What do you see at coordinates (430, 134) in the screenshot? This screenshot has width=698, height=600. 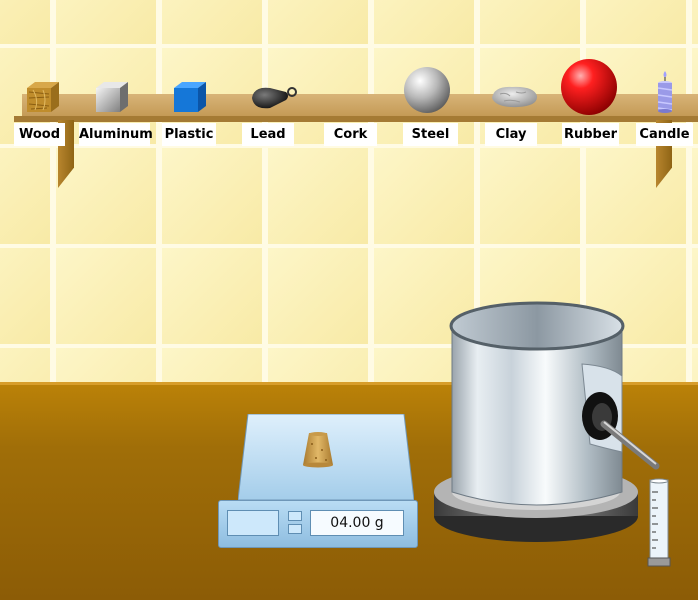 I see `shelf-label-steel: Steel` at bounding box center [430, 134].